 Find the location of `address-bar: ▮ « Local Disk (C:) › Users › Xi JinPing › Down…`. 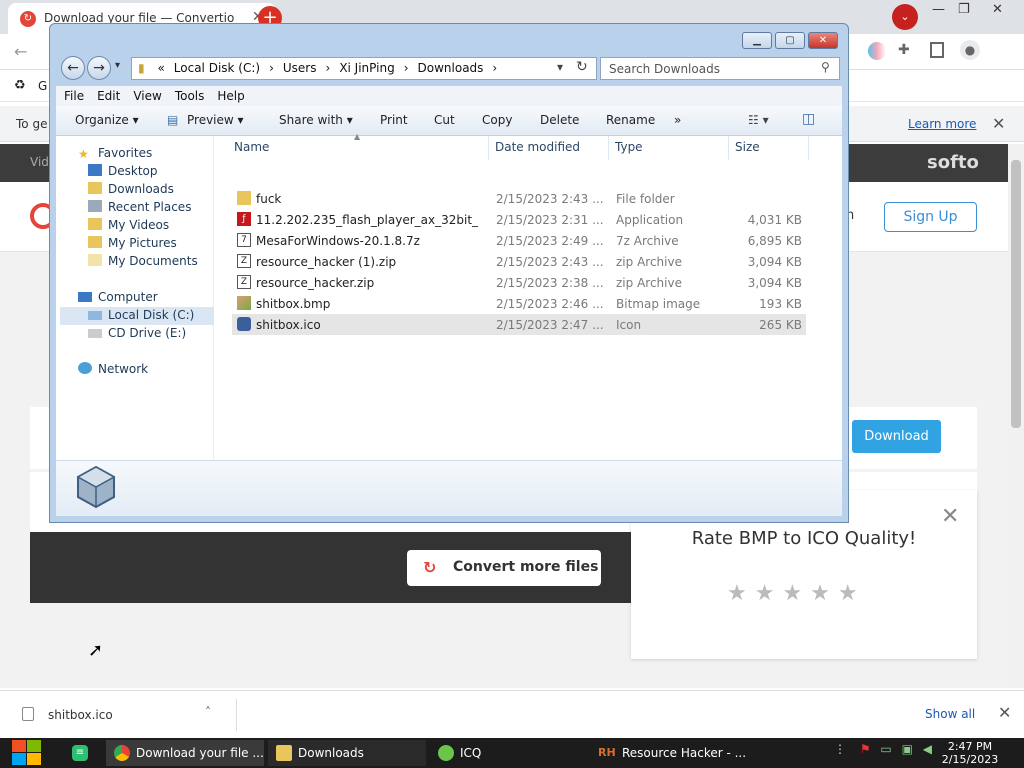

address-bar: ▮ « Local Disk (C:) › Users › Xi JinPing › Down… is located at coordinates (364, 68).